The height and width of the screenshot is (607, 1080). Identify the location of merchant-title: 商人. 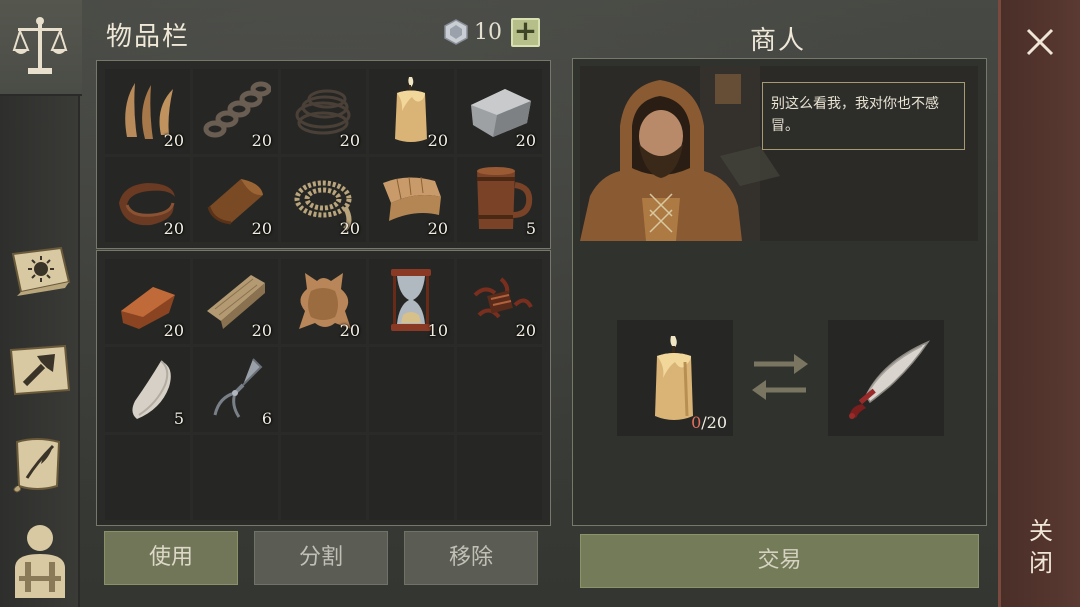
(778, 41).